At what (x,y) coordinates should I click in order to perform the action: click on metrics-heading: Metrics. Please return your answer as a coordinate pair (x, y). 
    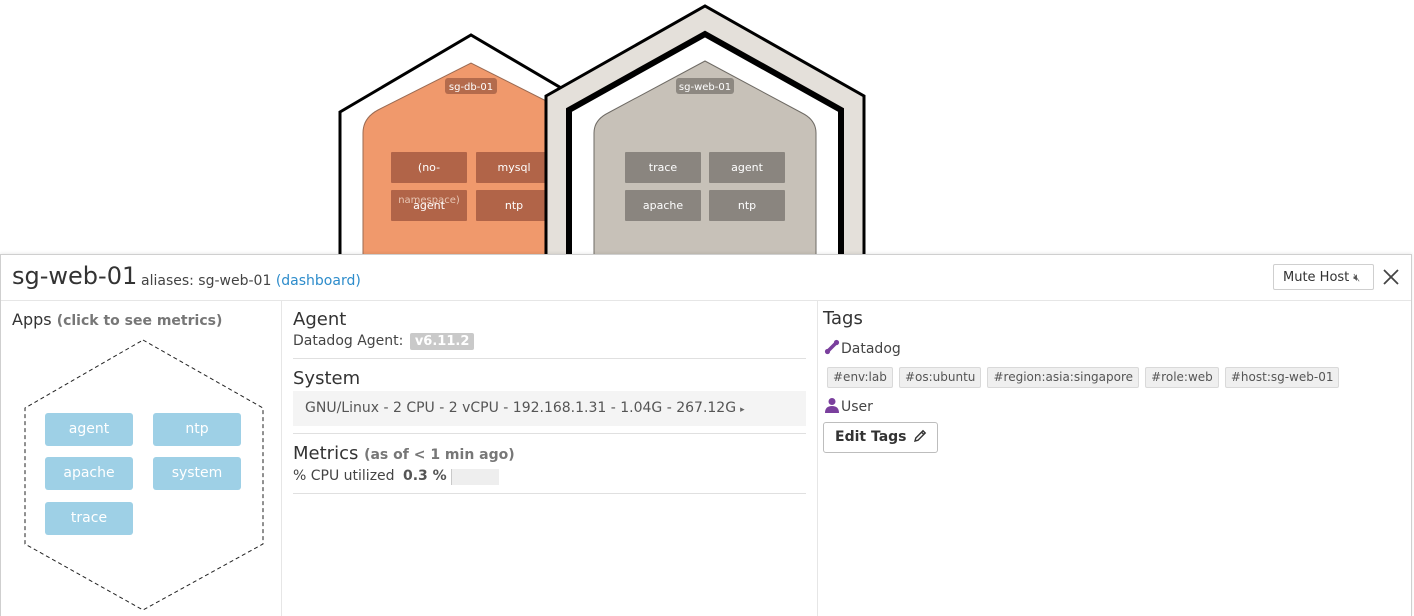
    Looking at the image, I should click on (325, 453).